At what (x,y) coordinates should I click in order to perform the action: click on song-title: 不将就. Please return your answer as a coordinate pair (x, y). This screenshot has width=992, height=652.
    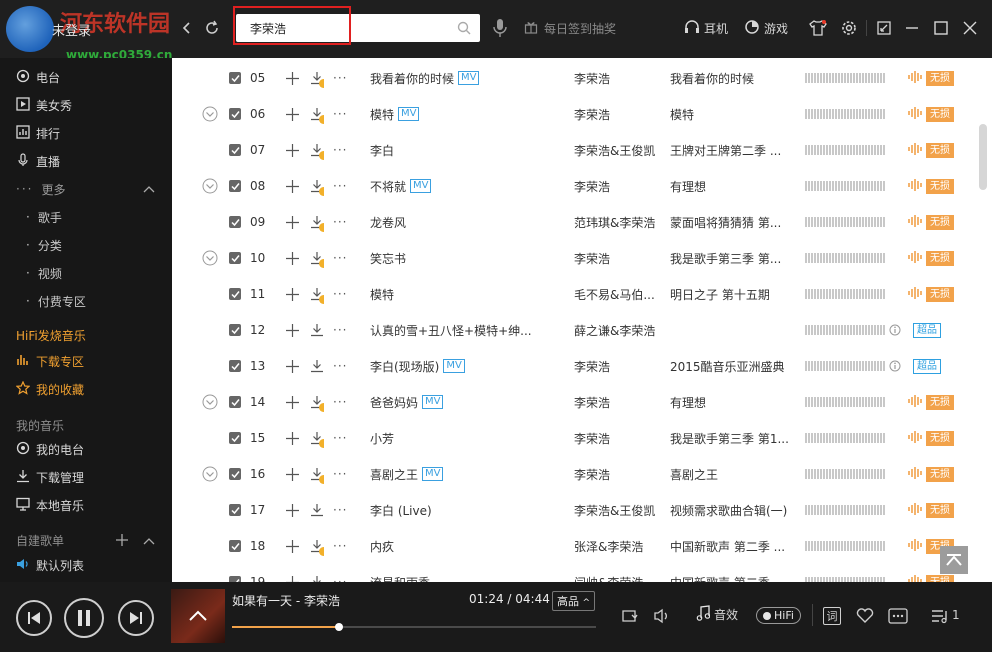
    Looking at the image, I should click on (388, 186).